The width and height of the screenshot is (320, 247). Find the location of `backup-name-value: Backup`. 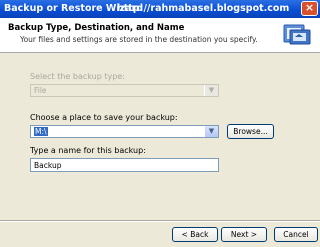

backup-name-value: Backup is located at coordinates (48, 165).